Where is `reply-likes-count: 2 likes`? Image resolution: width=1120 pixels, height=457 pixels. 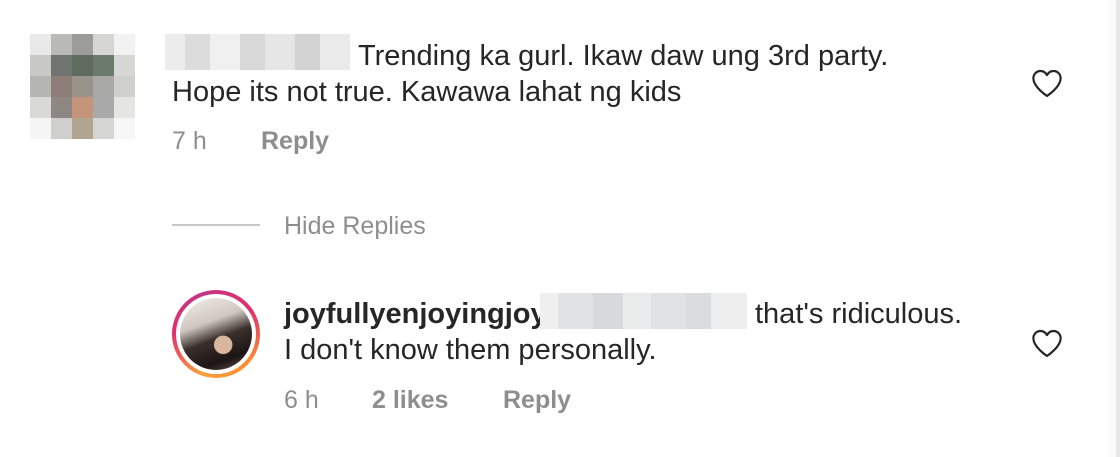
reply-likes-count: 2 likes is located at coordinates (410, 400).